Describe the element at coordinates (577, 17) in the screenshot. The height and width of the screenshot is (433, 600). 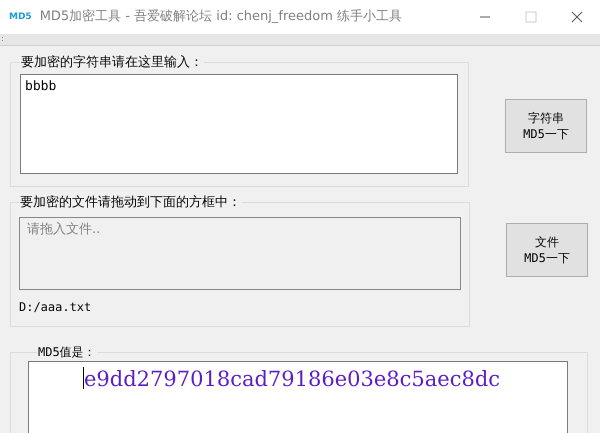
I see `close-icon` at that location.